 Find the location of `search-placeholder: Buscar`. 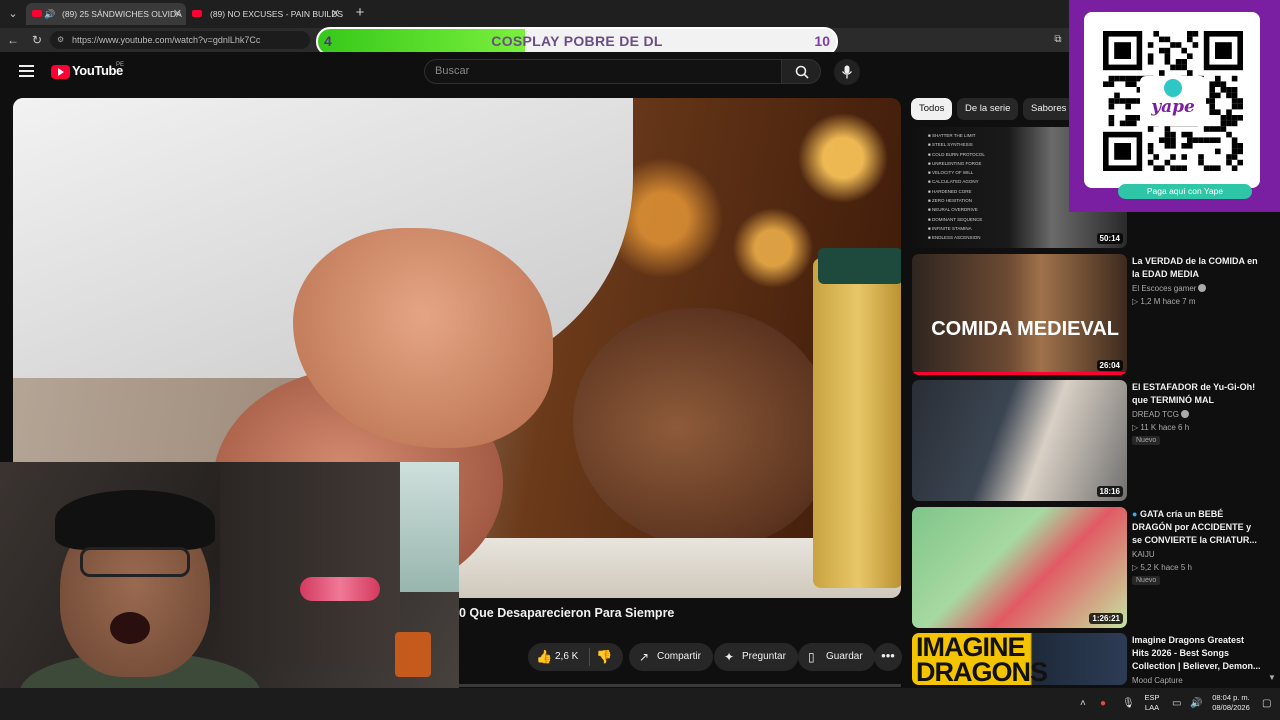

search-placeholder: Buscar is located at coordinates (452, 71).